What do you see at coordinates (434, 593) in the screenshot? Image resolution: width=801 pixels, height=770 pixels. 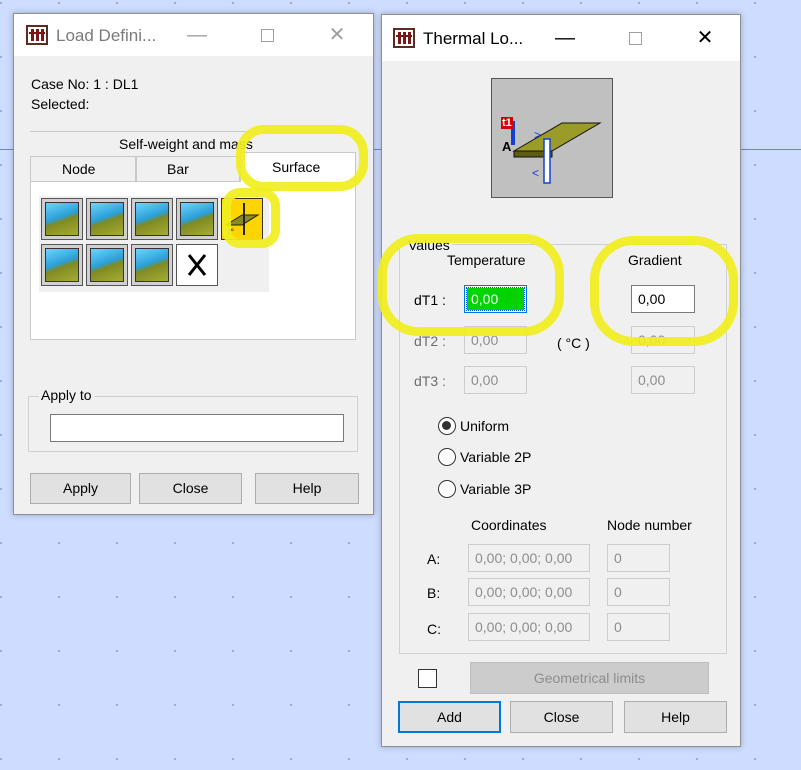 I see `point-b-label: B:` at bounding box center [434, 593].